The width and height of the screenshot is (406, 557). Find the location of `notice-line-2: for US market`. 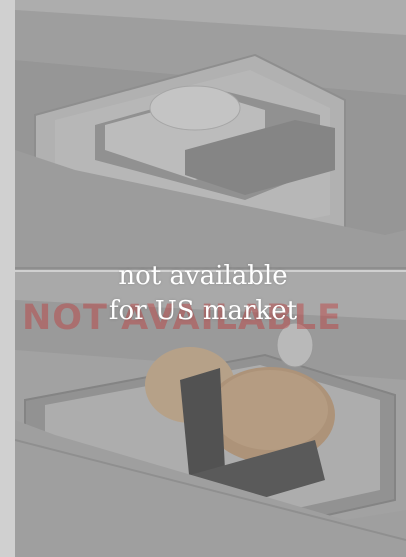

notice-line-2: for US market is located at coordinates (203, 311).